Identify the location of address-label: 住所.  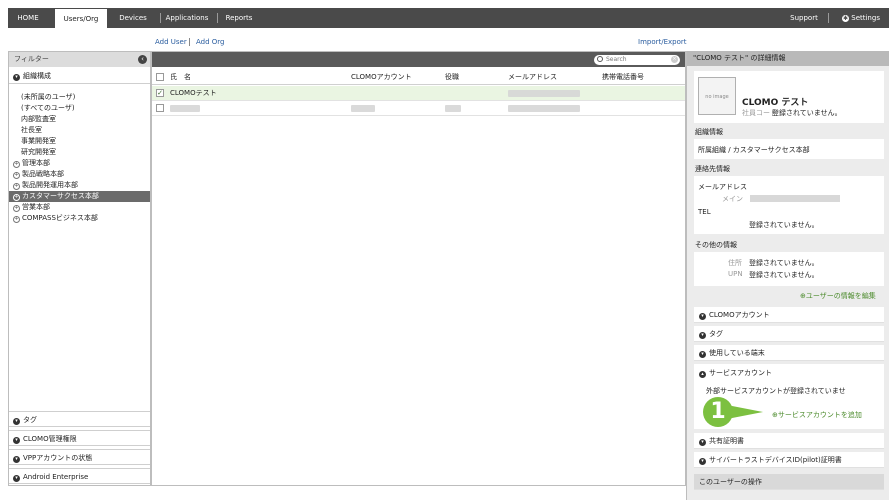
(735, 263).